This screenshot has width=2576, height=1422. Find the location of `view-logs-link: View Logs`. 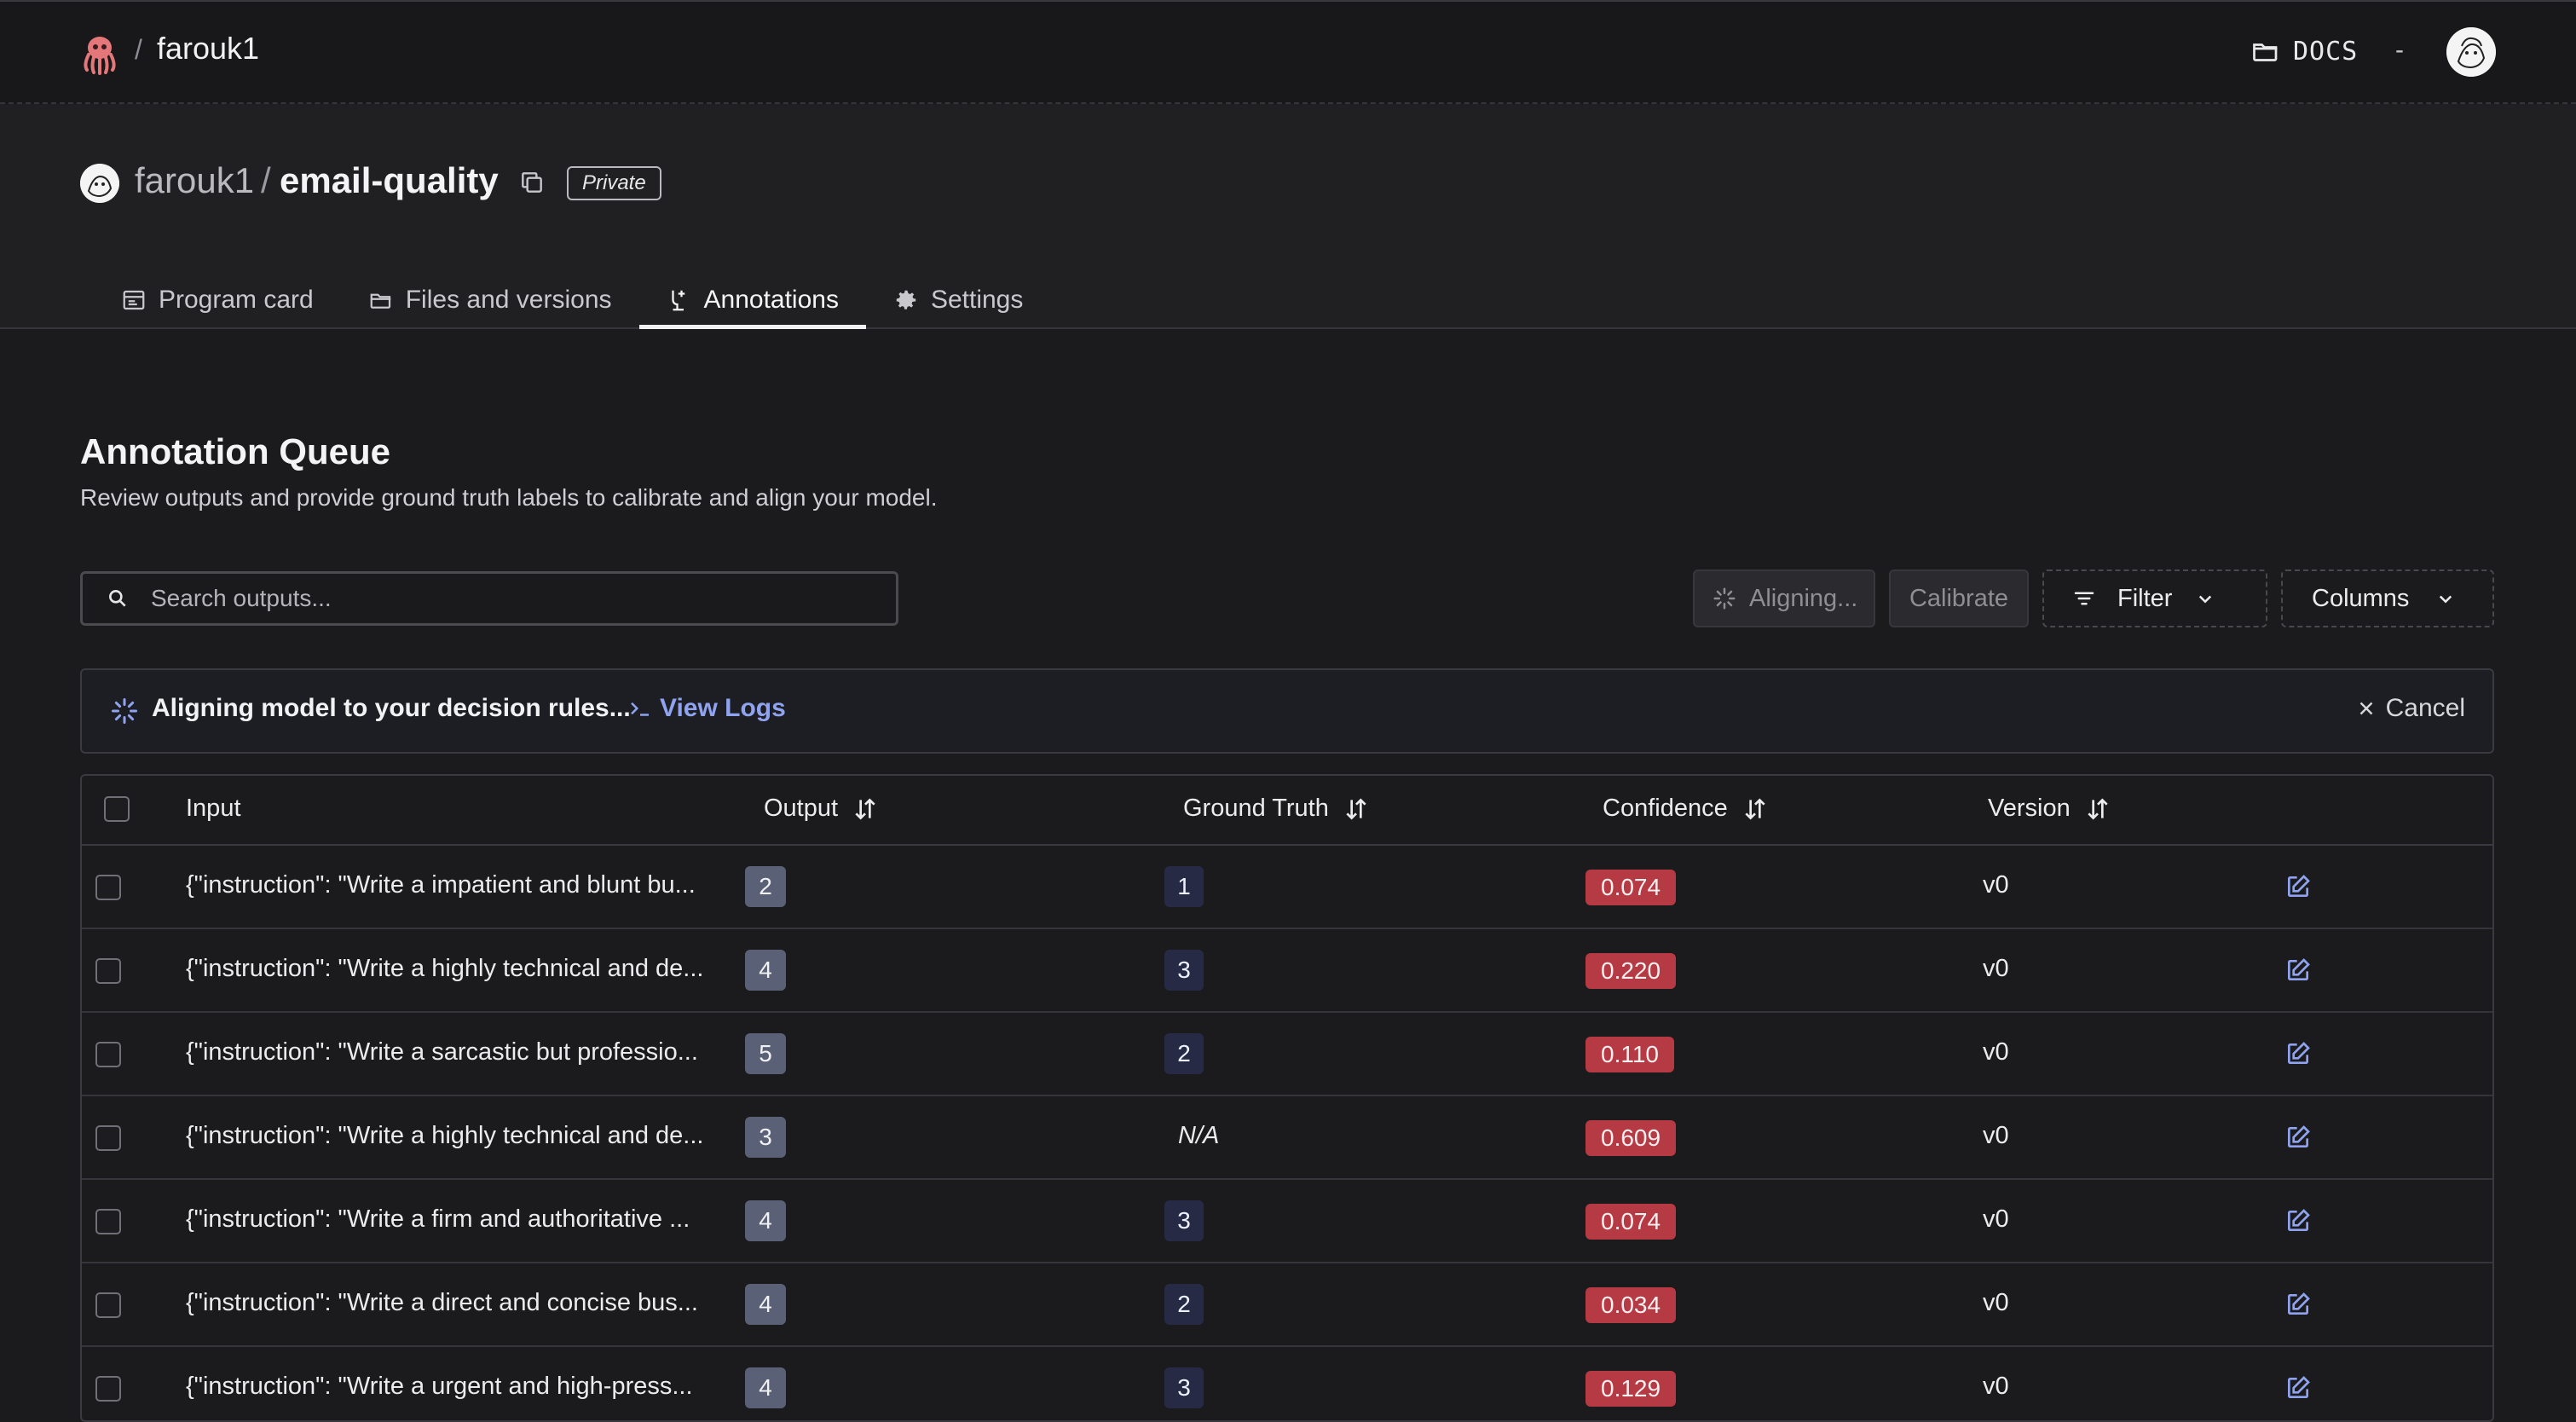

view-logs-link: View Logs is located at coordinates (706, 709).